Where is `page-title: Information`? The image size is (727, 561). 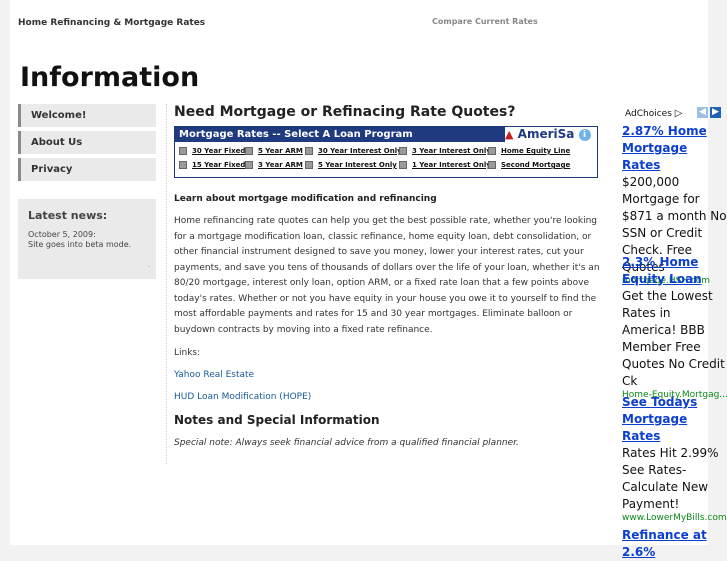
page-title: Information is located at coordinates (110, 77).